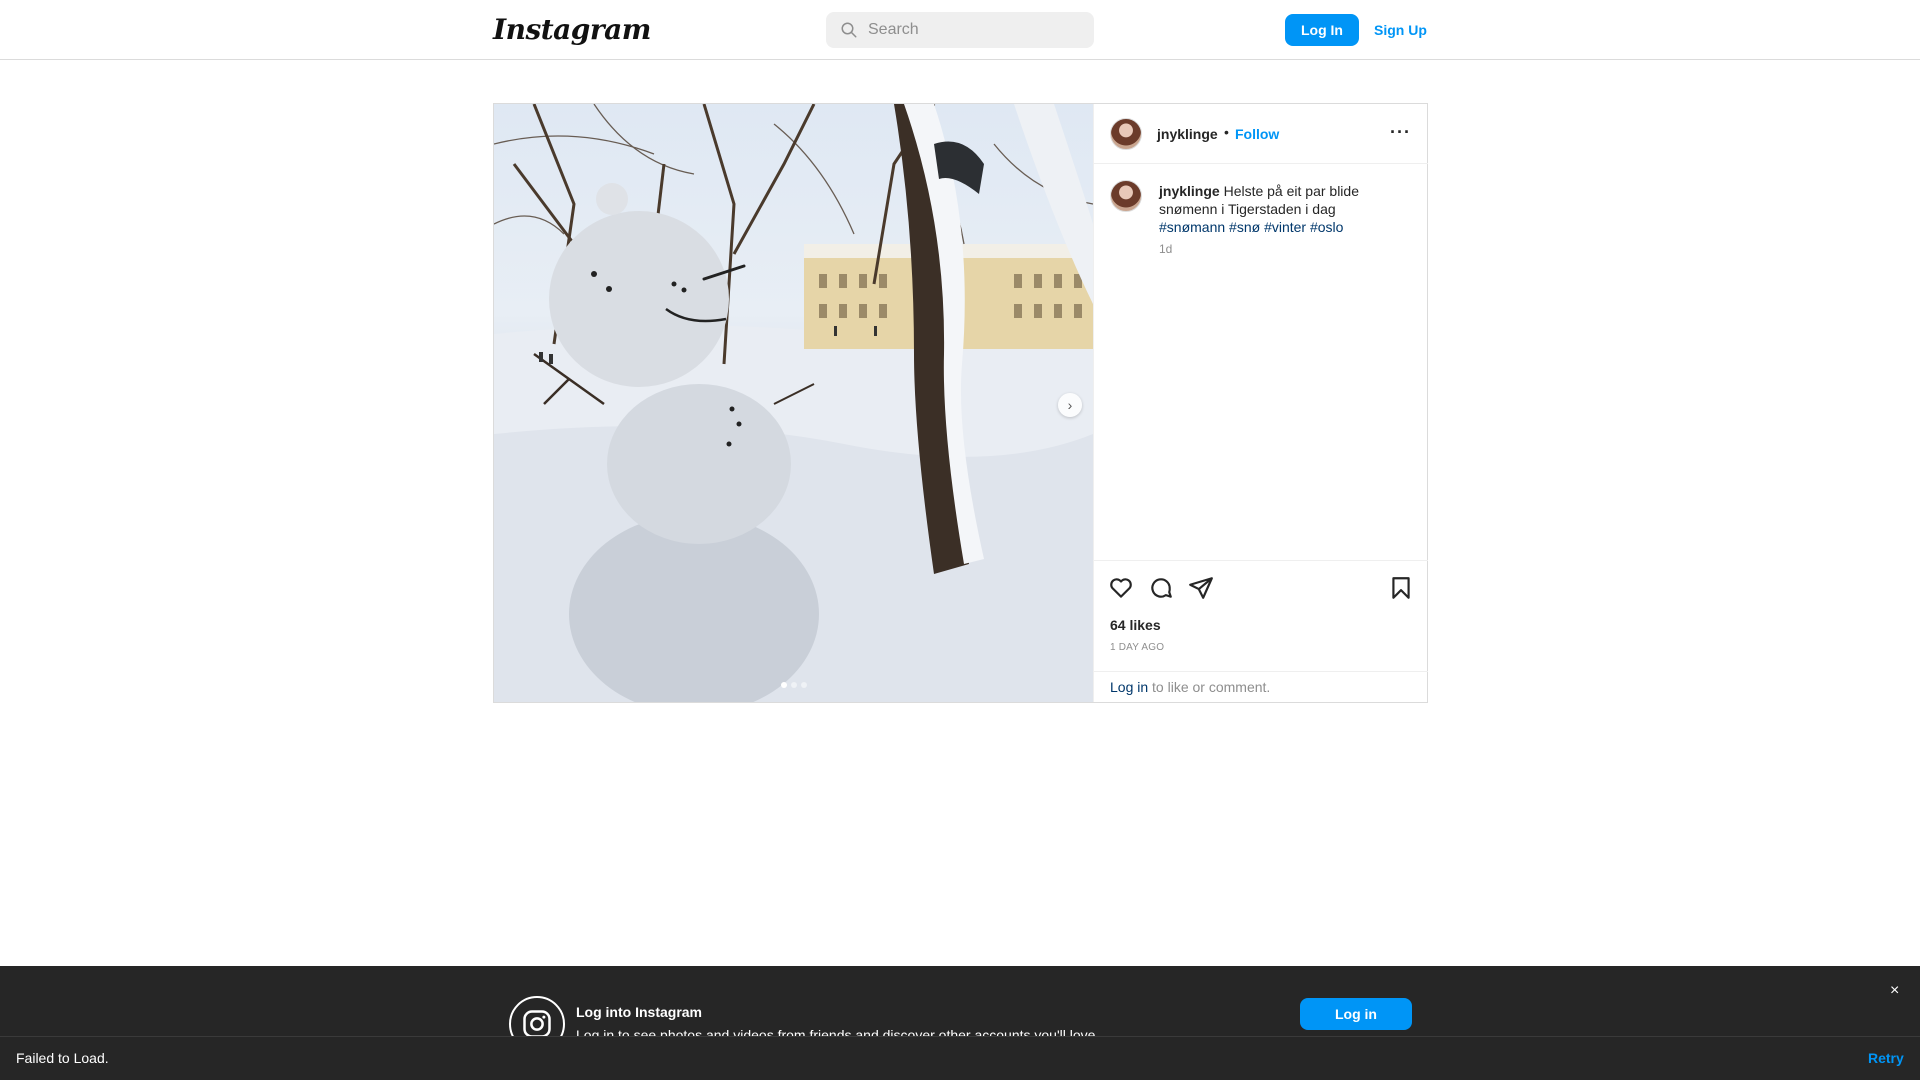 The height and width of the screenshot is (1080, 1920). Describe the element at coordinates (1201, 588) in the screenshot. I see `share-icon` at that location.